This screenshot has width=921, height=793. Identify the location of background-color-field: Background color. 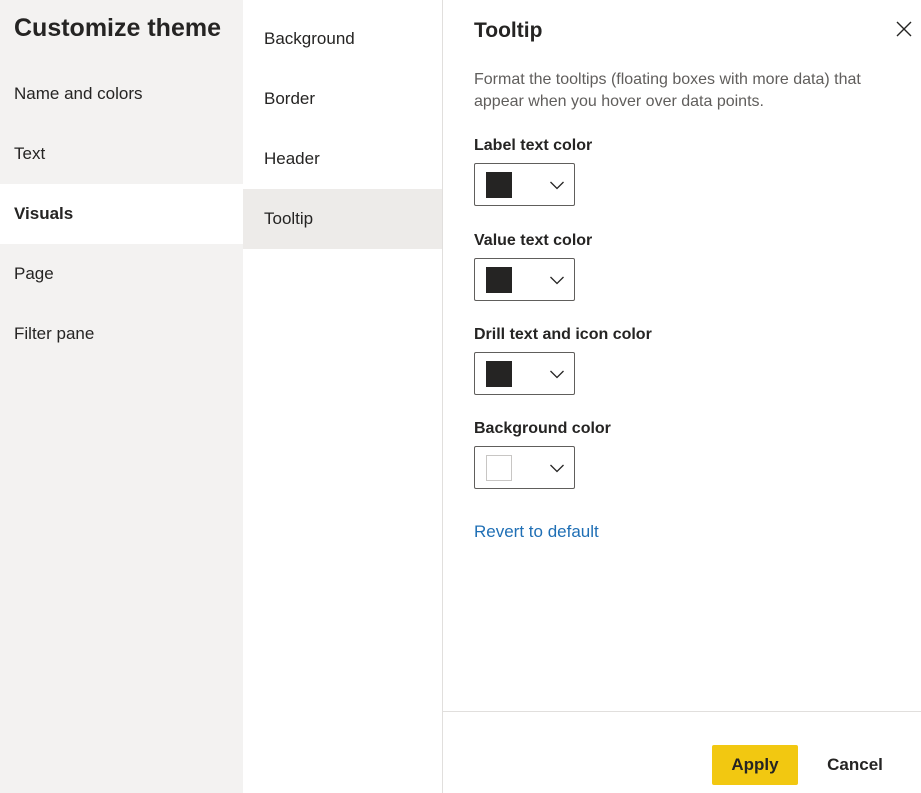
(684, 453).